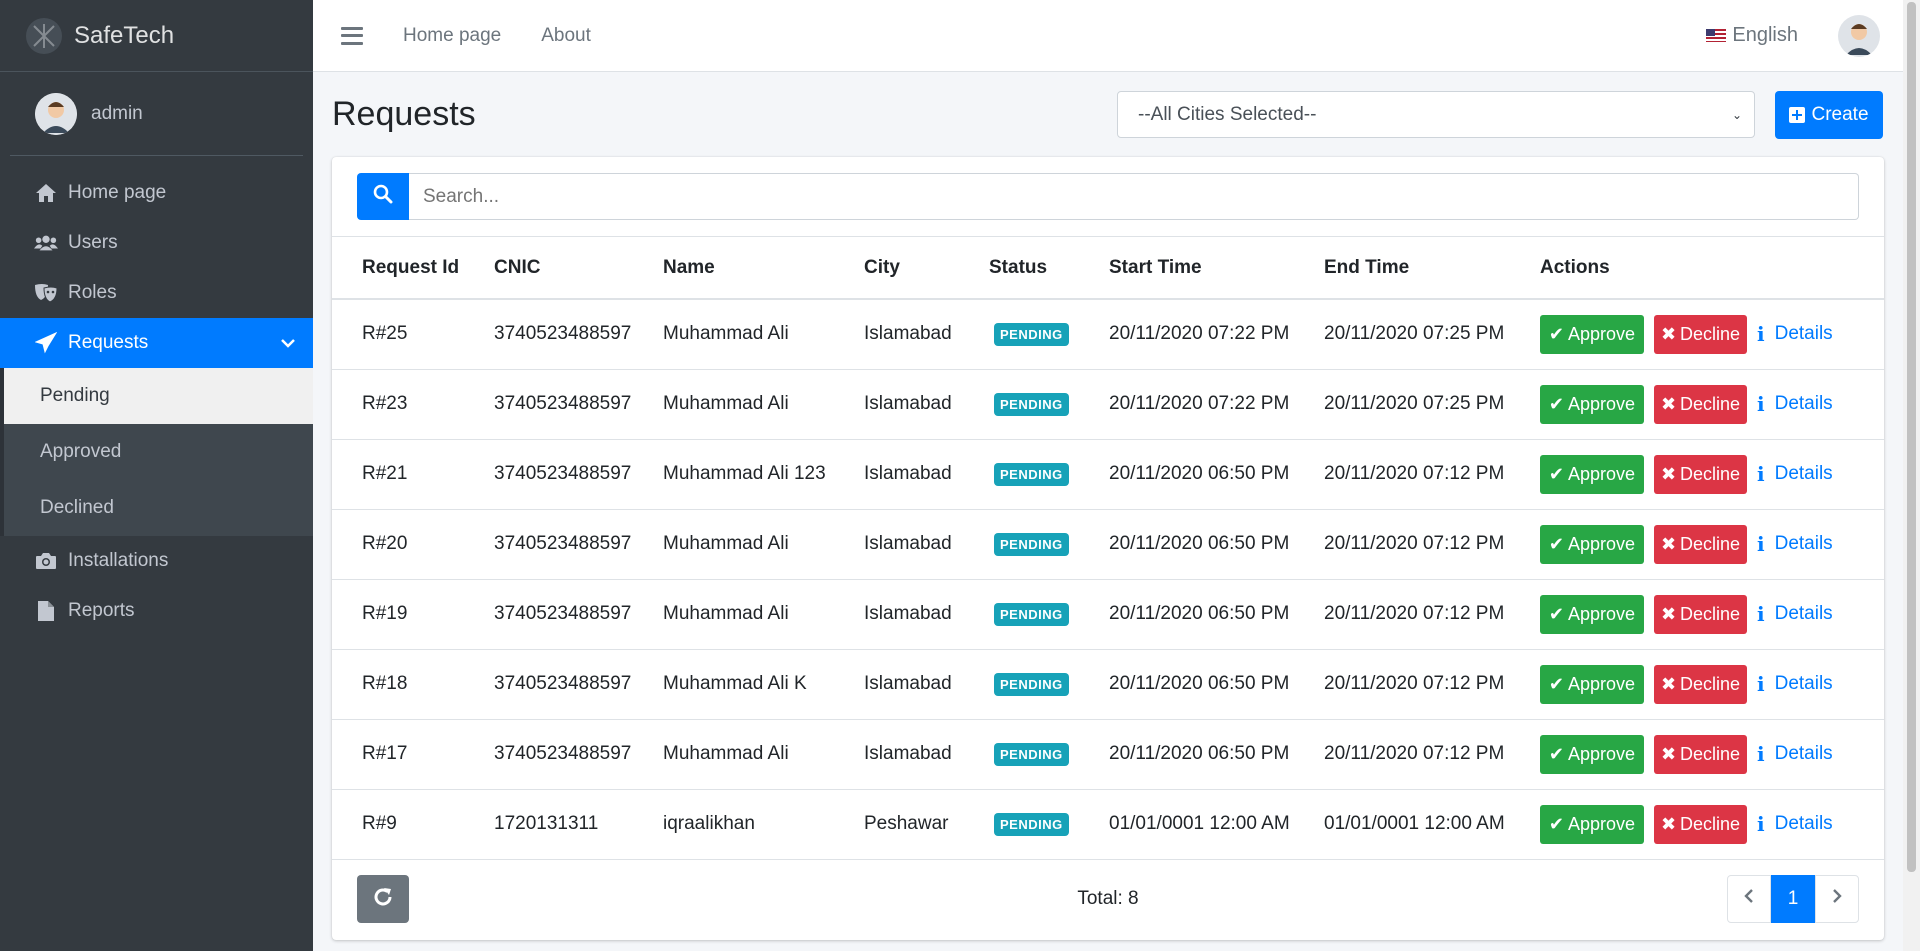 Image resolution: width=1920 pixels, height=951 pixels. I want to click on column-header: Request Id, so click(413, 268).